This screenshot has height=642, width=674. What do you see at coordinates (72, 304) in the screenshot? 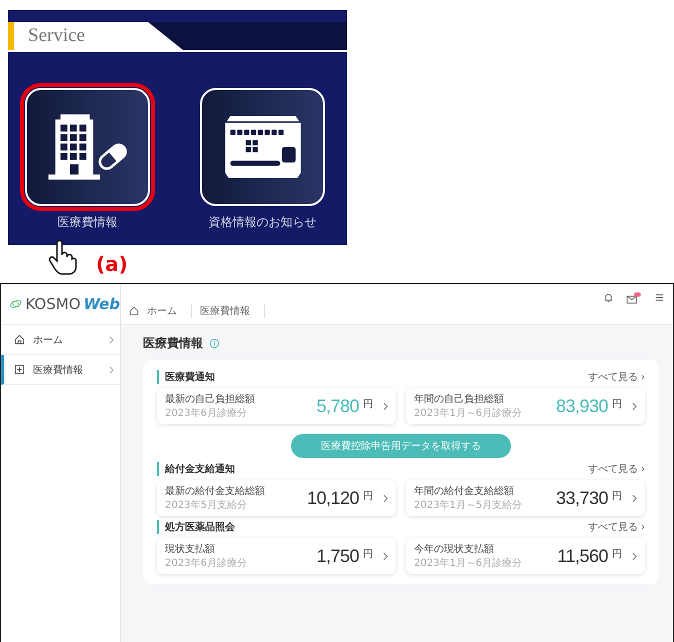
I see `logo-text: KOSMO Web` at bounding box center [72, 304].